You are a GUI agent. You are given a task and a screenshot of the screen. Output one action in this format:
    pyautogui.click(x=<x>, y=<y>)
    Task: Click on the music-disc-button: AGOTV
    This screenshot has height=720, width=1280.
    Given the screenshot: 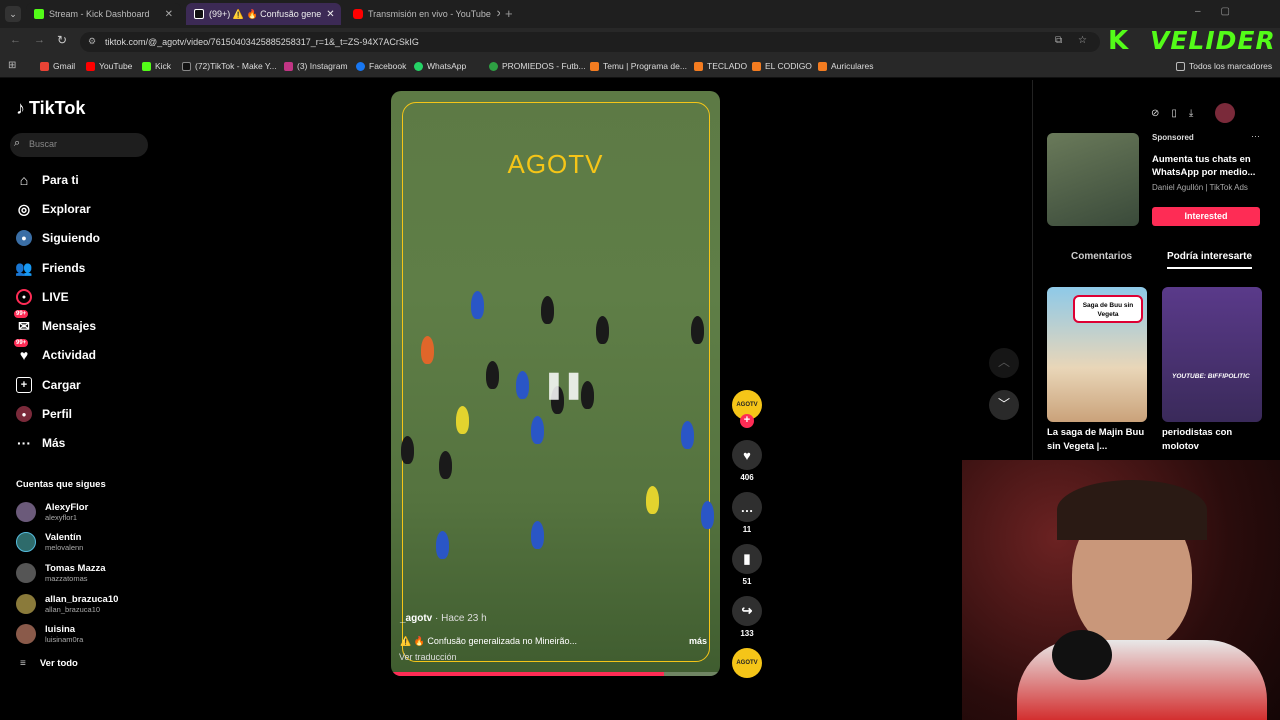 What is the action you would take?
    pyautogui.click(x=747, y=664)
    